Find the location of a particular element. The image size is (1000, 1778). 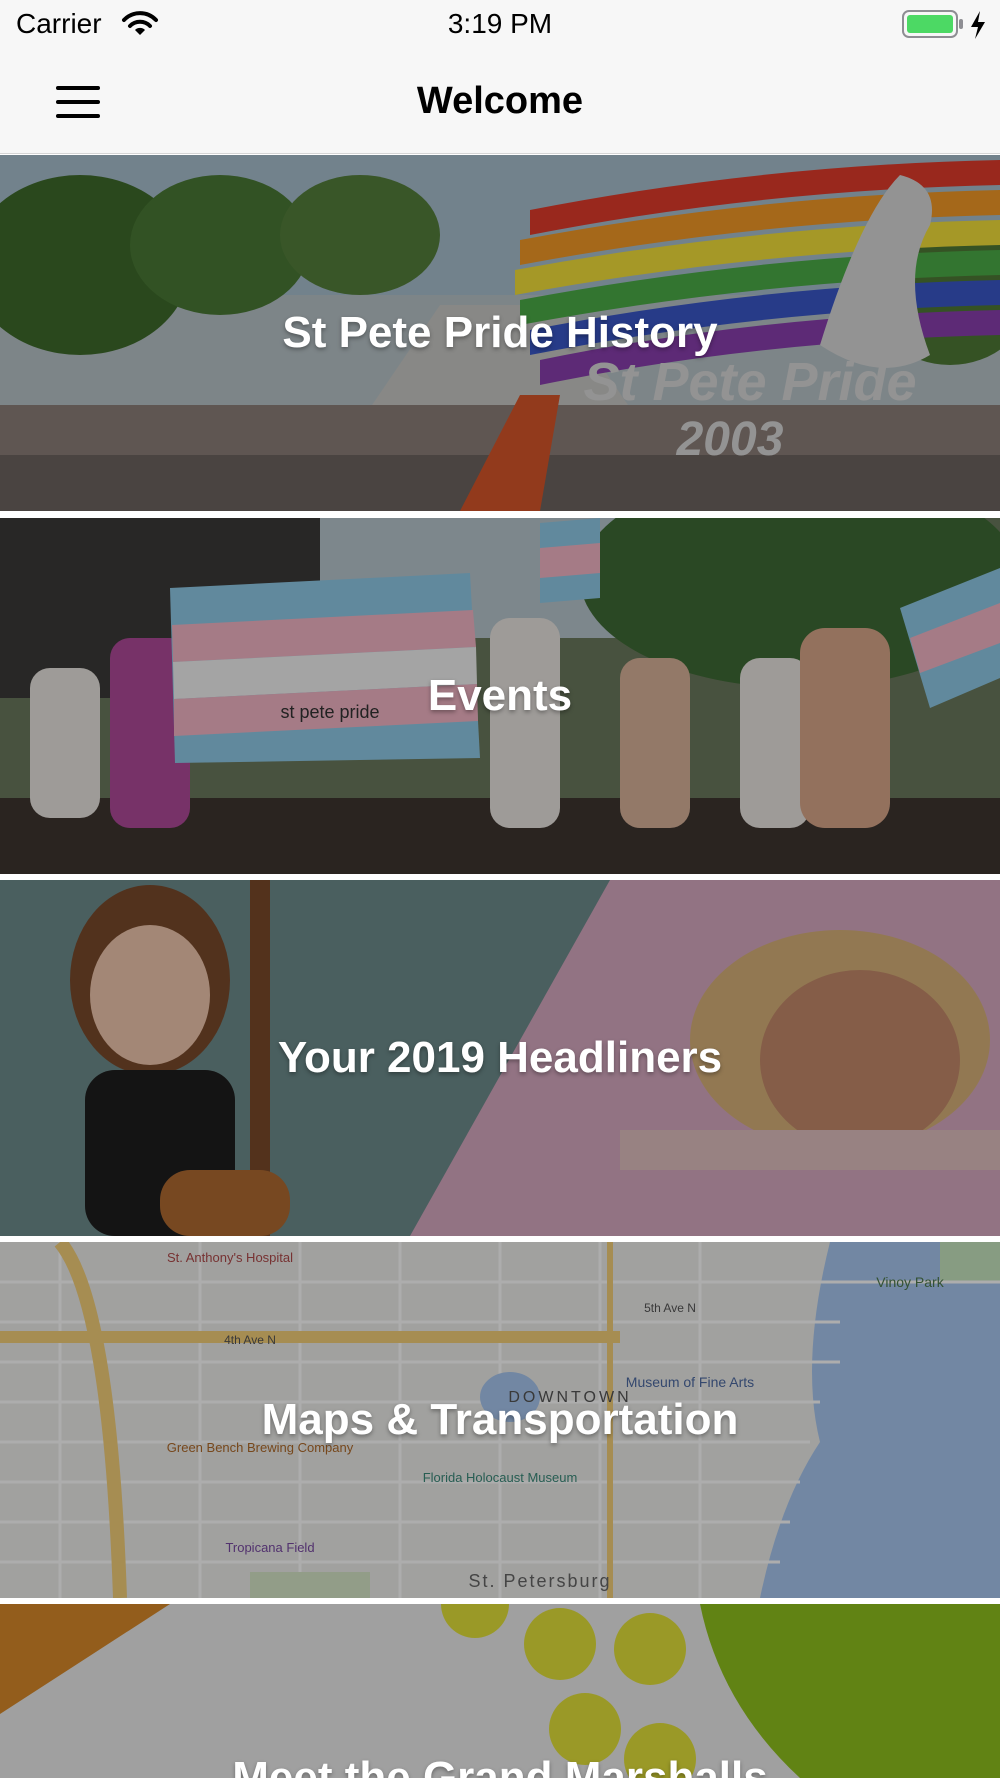

page-title: Welcome is located at coordinates (500, 101).